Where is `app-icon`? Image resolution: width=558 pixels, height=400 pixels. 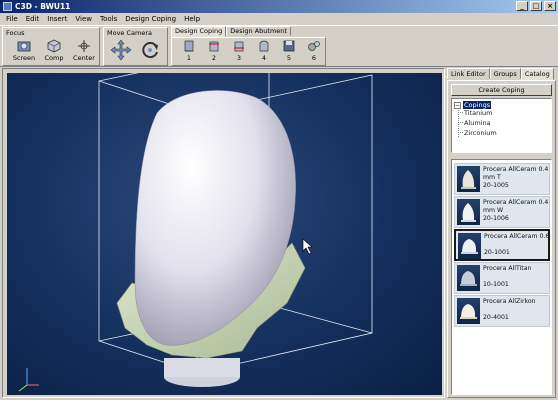 app-icon is located at coordinates (7, 6).